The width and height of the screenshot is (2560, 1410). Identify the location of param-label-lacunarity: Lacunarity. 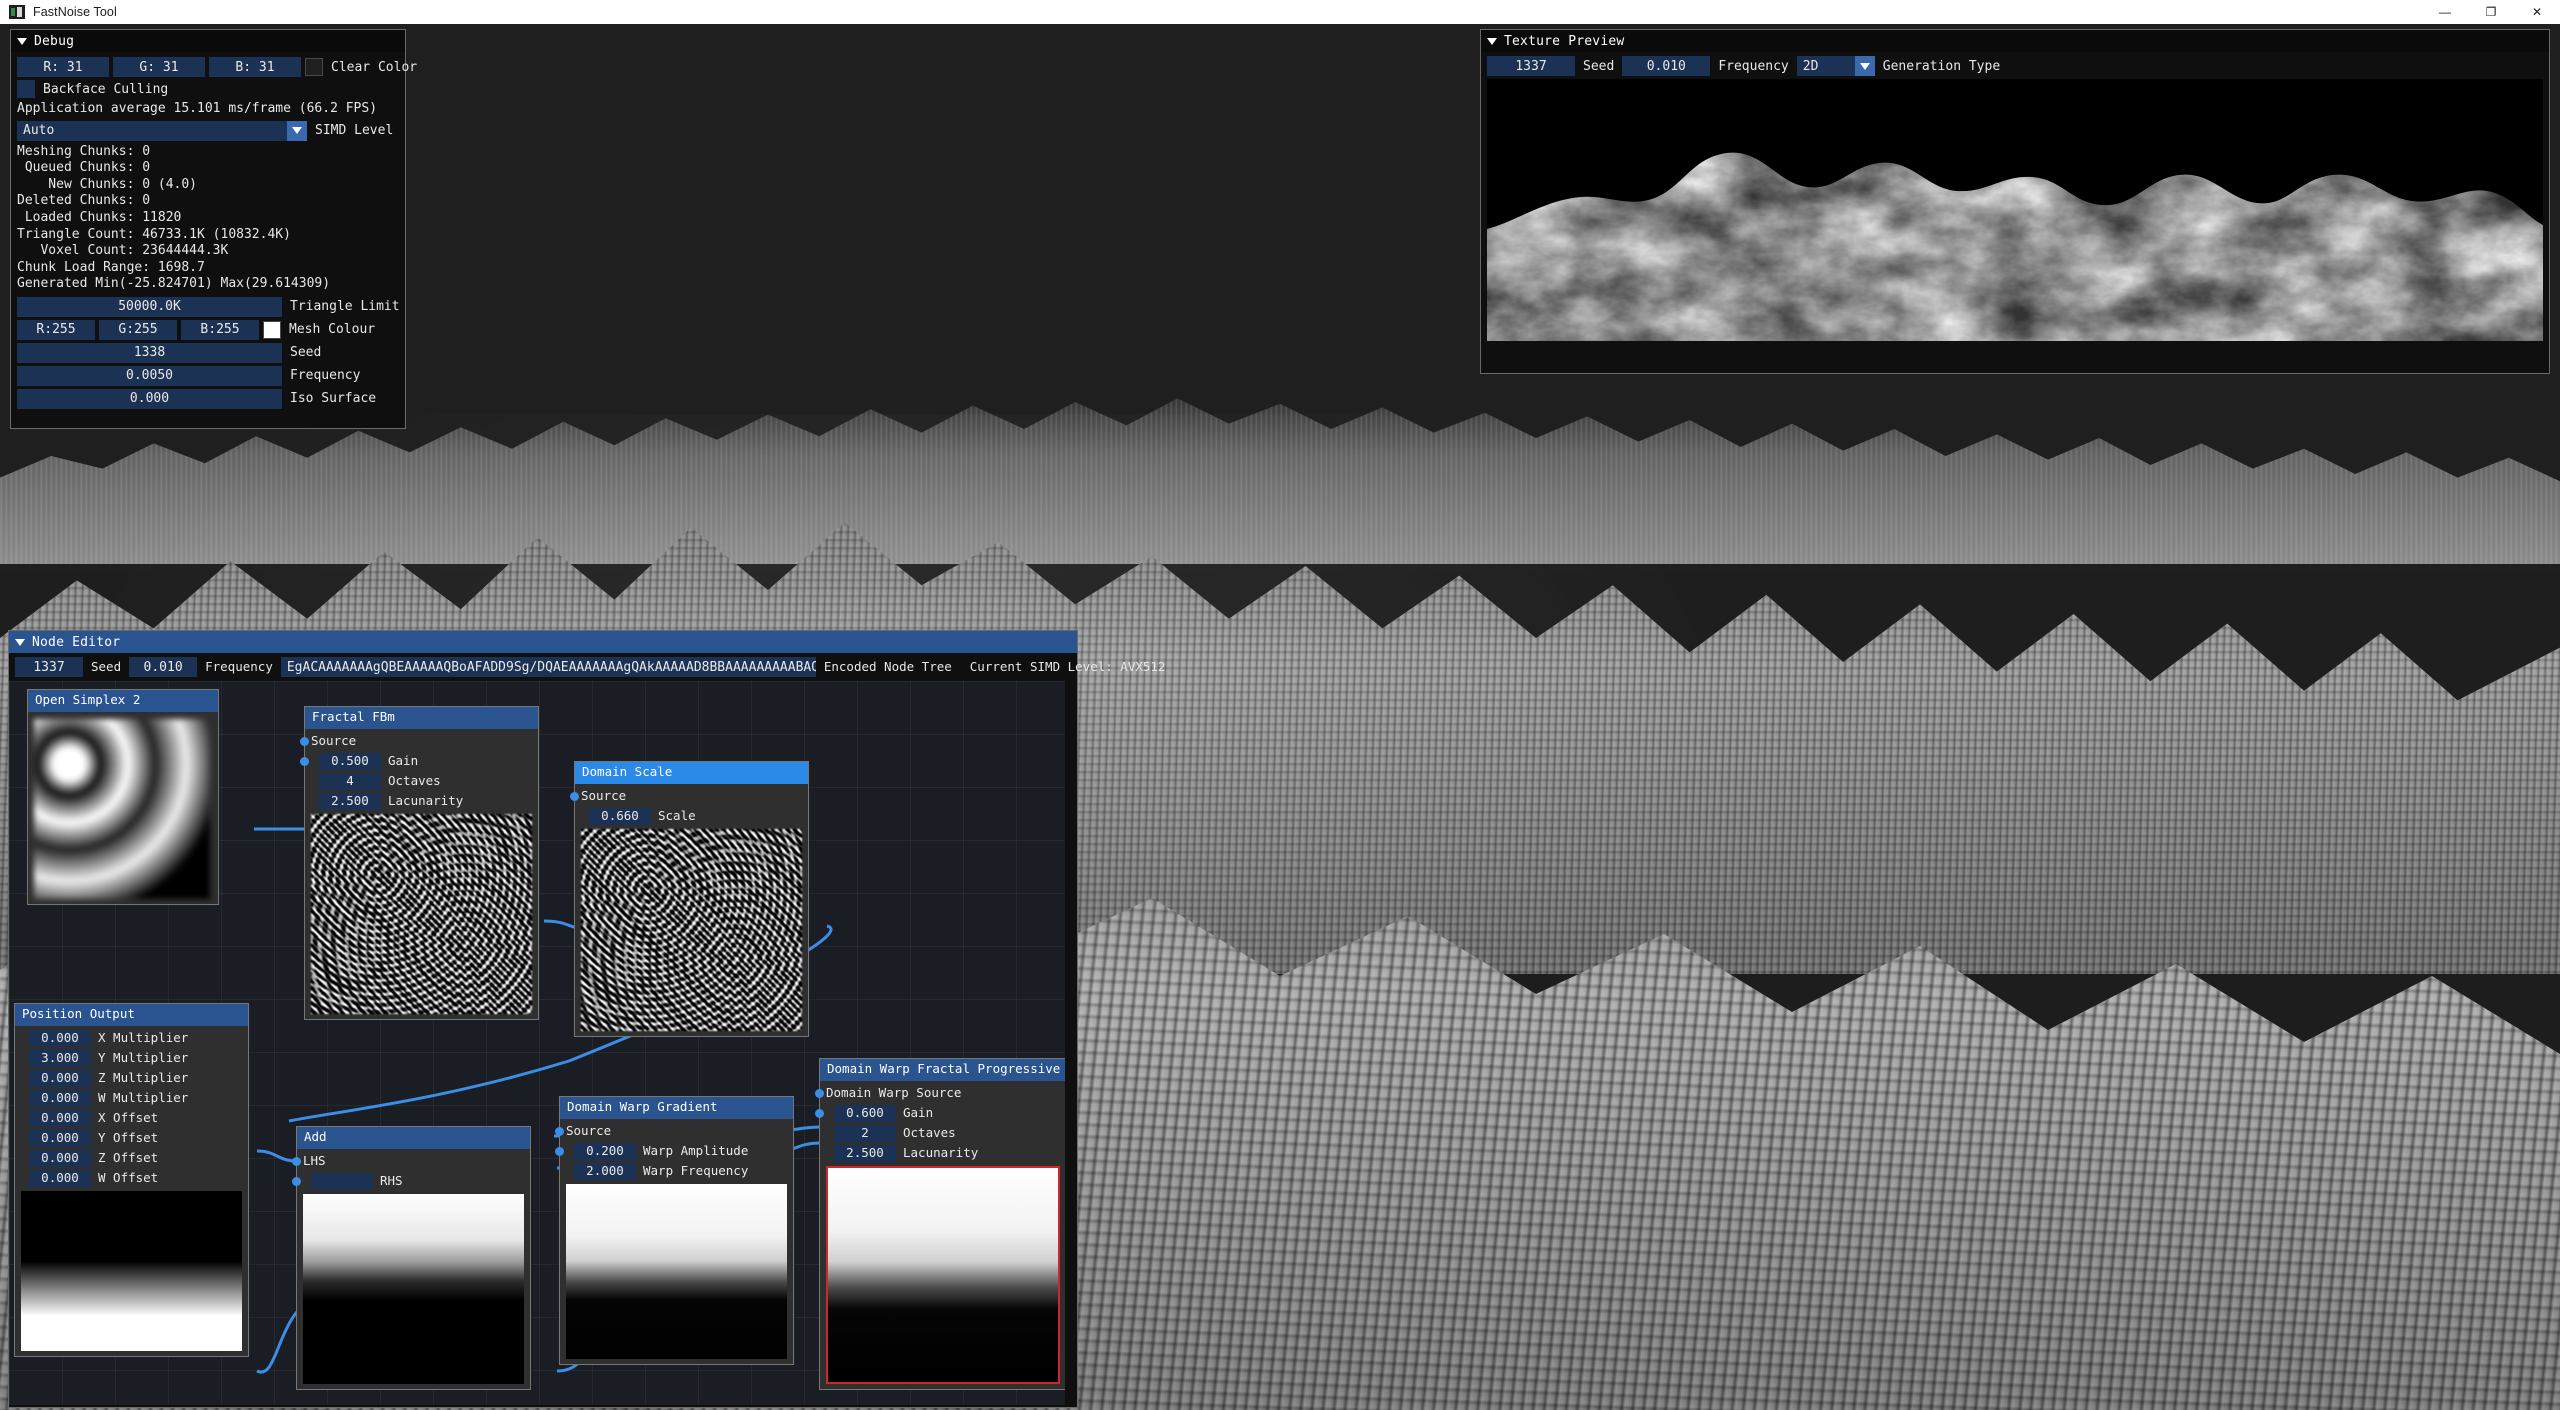
(426, 801).